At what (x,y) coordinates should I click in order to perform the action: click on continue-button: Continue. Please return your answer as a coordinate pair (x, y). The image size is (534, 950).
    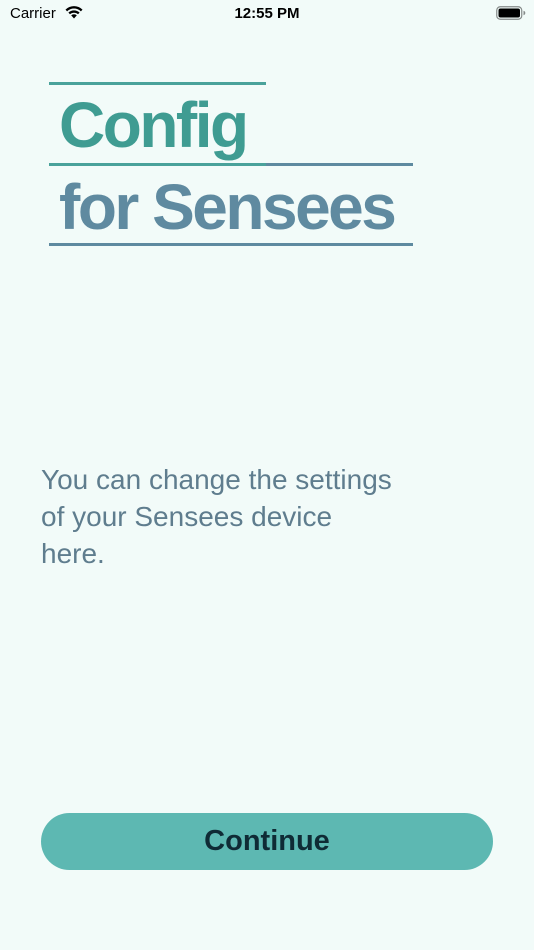
    Looking at the image, I should click on (267, 841).